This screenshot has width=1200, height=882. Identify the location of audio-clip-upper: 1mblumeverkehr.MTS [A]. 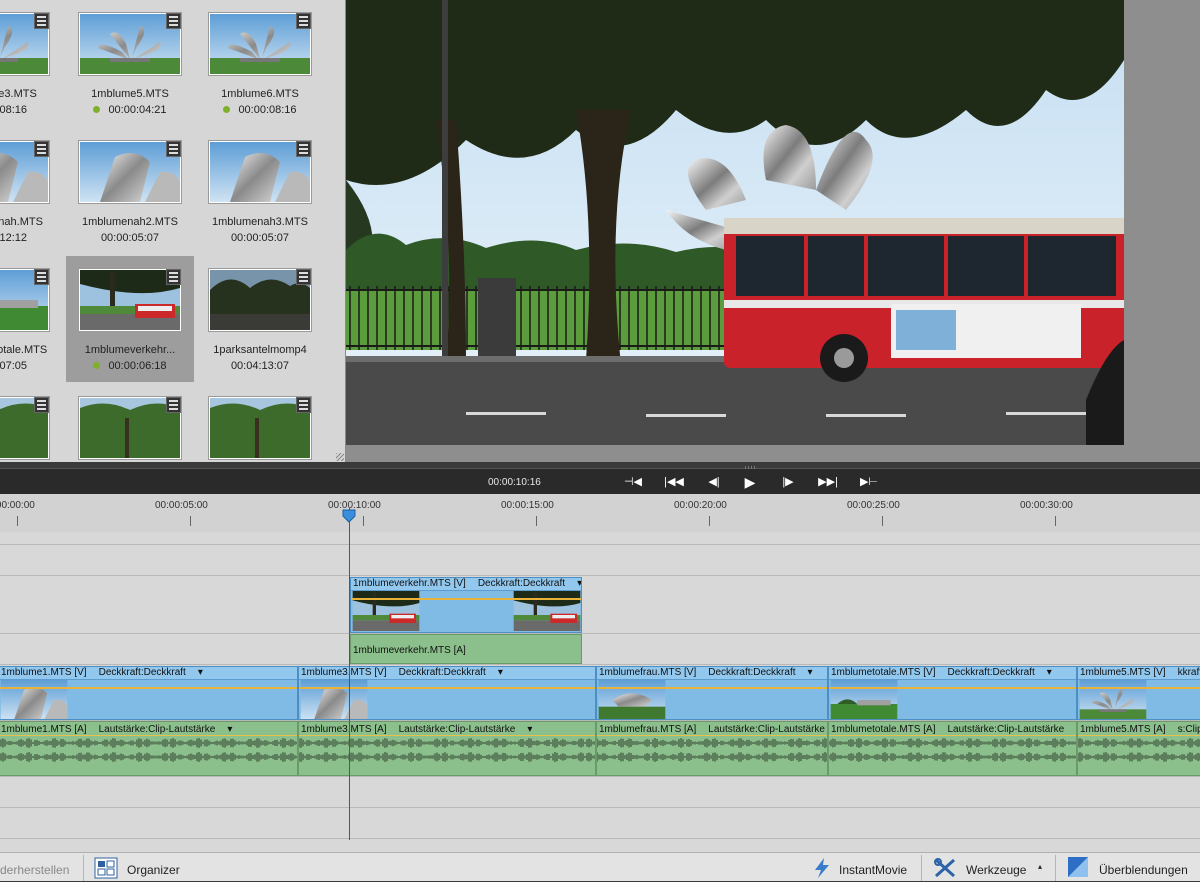
(466, 649).